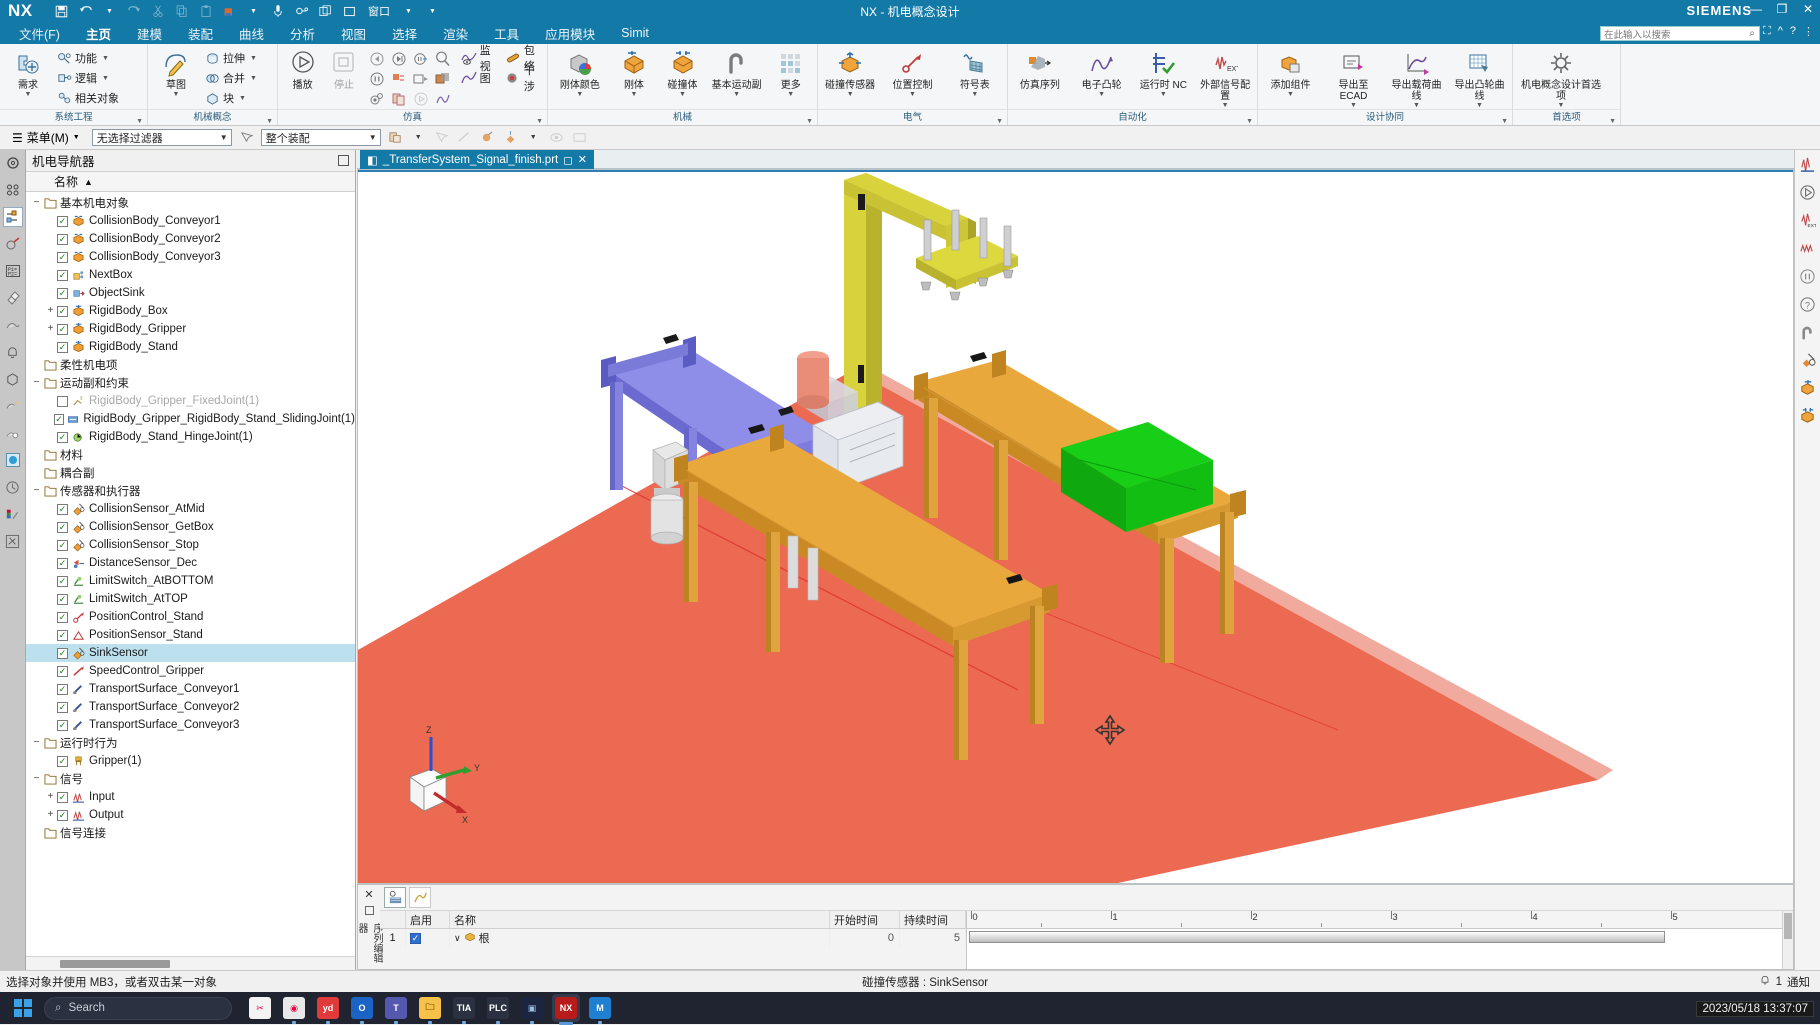 The height and width of the screenshot is (1025, 1820). What do you see at coordinates (190, 545) in the screenshot?
I see `tree-item: ✓ CollisionSensor_Stop` at bounding box center [190, 545].